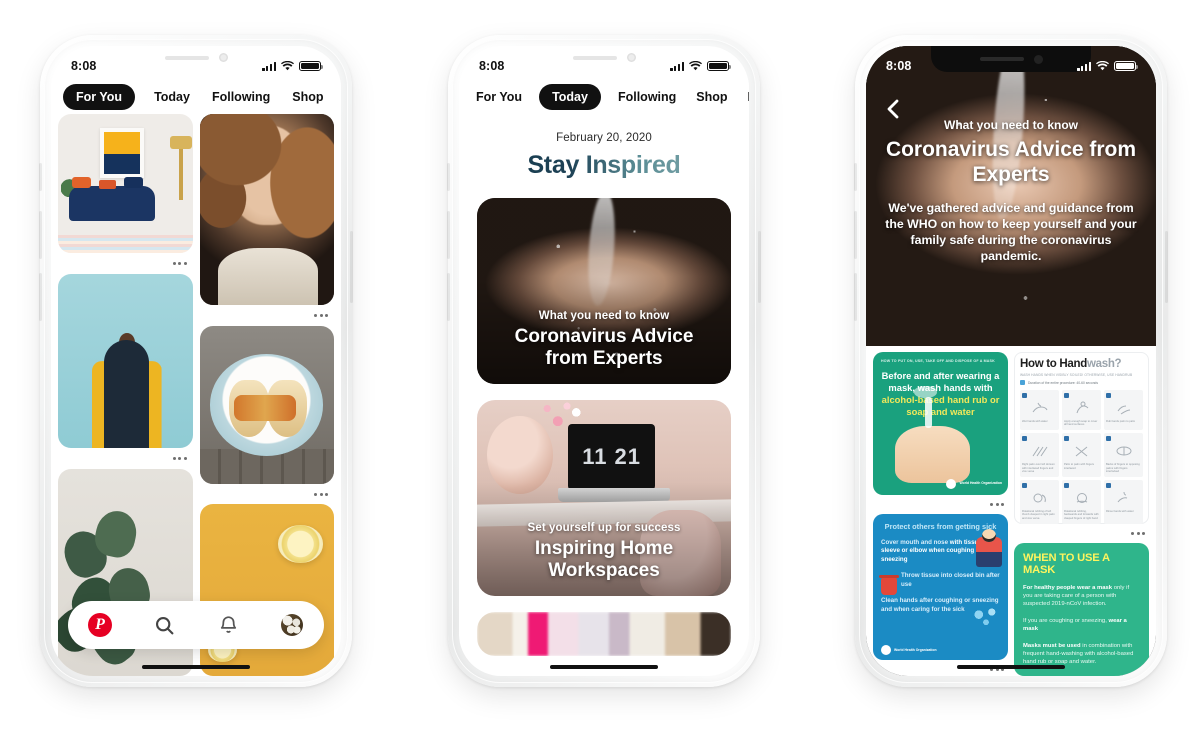 The height and width of the screenshot is (733, 1200). What do you see at coordinates (164, 625) in the screenshot?
I see `search-icon` at bounding box center [164, 625].